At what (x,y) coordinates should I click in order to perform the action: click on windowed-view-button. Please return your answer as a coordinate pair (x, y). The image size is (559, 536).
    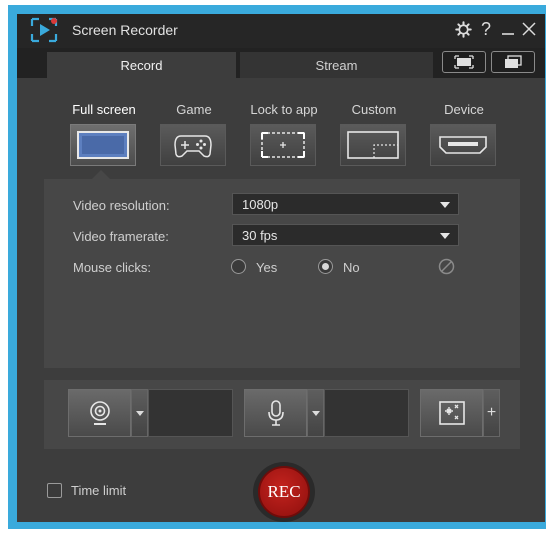
    Looking at the image, I should click on (513, 62).